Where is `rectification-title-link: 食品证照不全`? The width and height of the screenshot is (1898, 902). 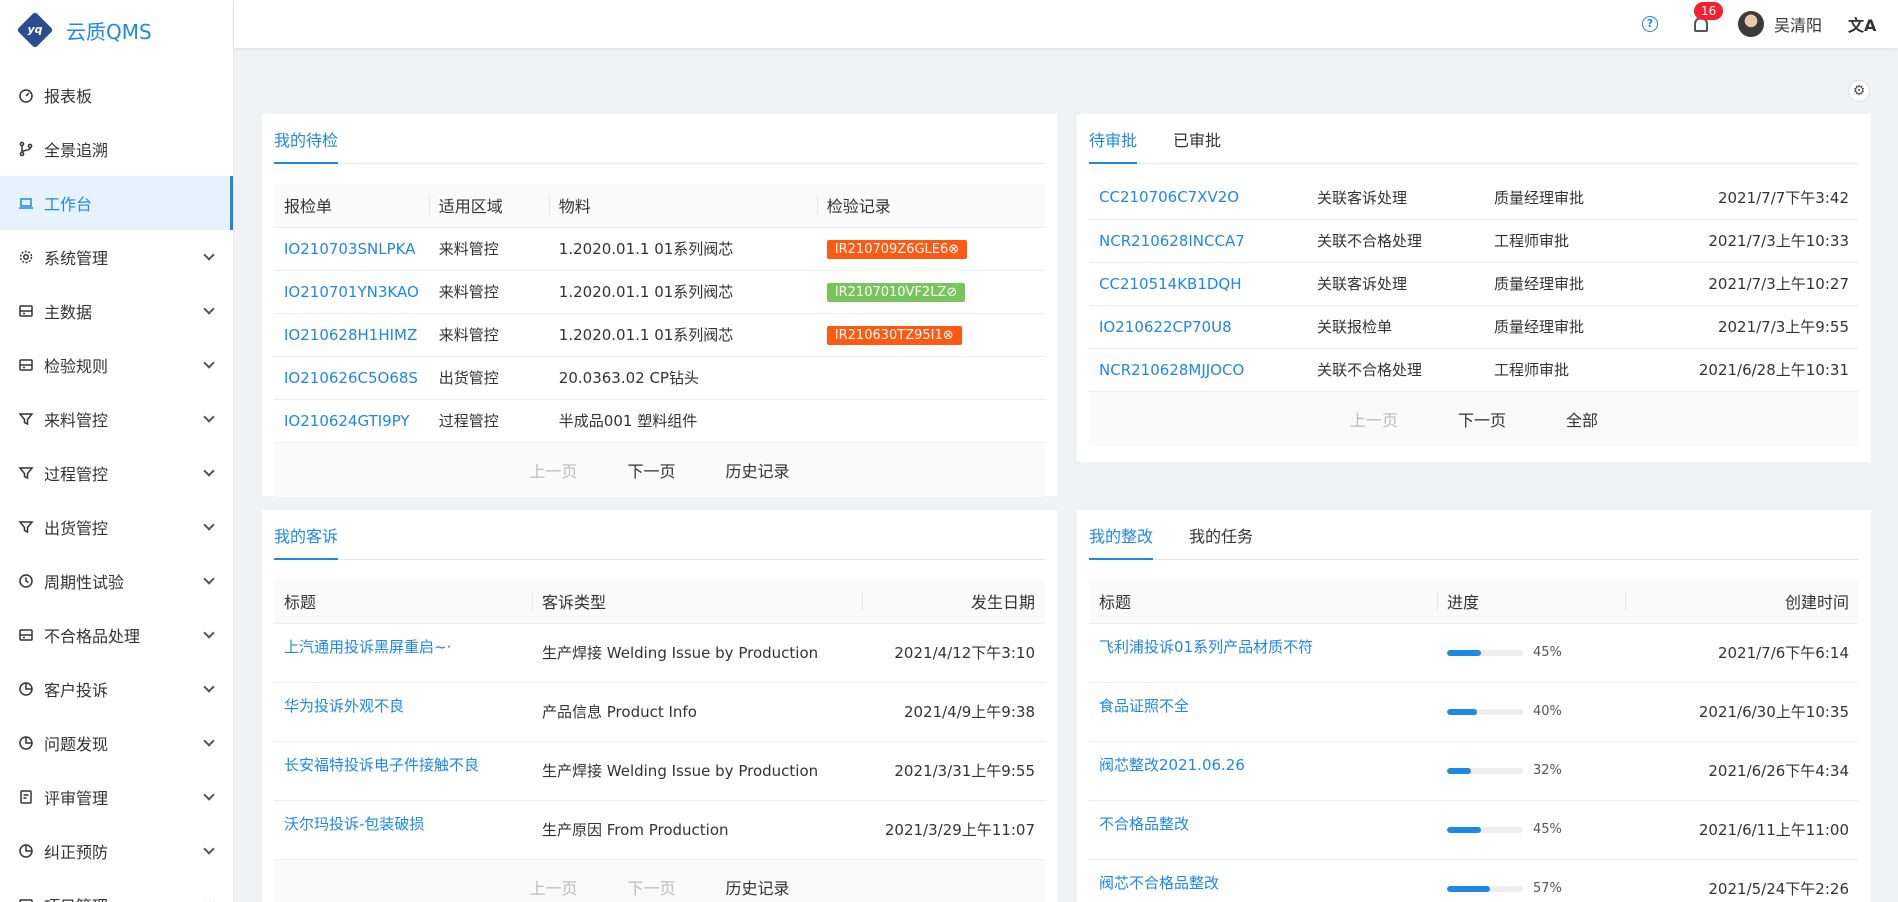 rectification-title-link: 食品证照不全 is located at coordinates (1263, 712).